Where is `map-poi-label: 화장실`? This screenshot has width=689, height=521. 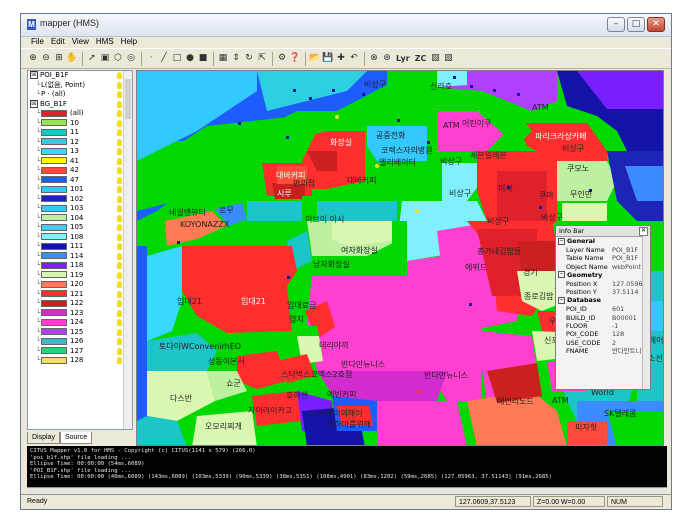 map-poi-label: 화장실 is located at coordinates (341, 142).